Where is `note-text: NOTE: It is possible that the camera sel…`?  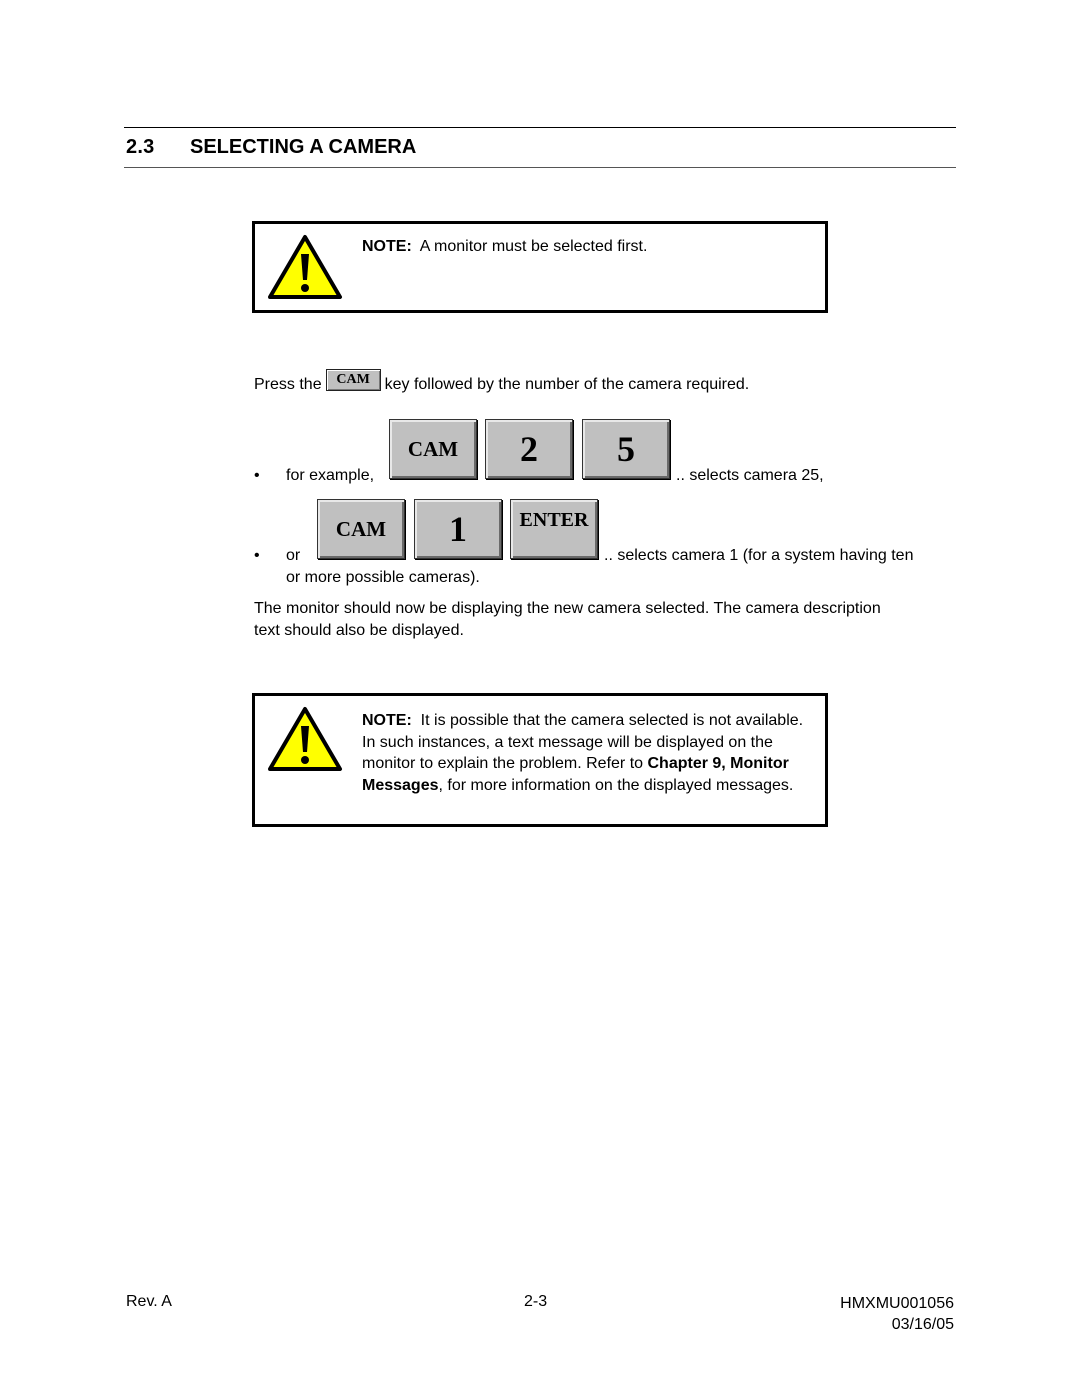
note-text: NOTE: It is possible that the camera sel… is located at coordinates (590, 753).